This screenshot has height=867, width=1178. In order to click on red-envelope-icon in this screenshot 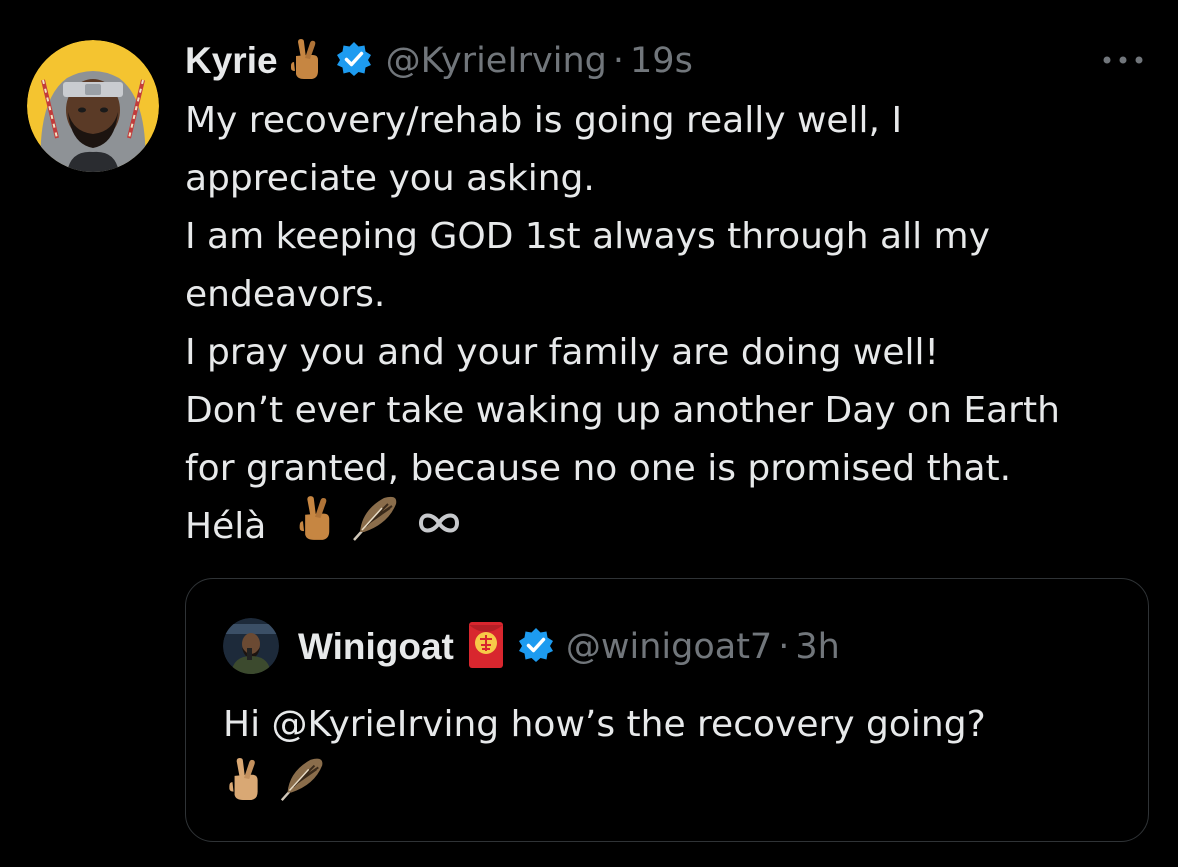, I will do `click(486, 647)`.